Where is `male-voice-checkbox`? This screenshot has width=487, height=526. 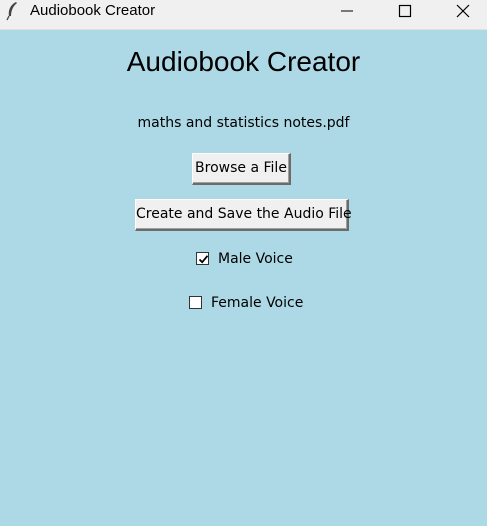
male-voice-checkbox is located at coordinates (202, 258).